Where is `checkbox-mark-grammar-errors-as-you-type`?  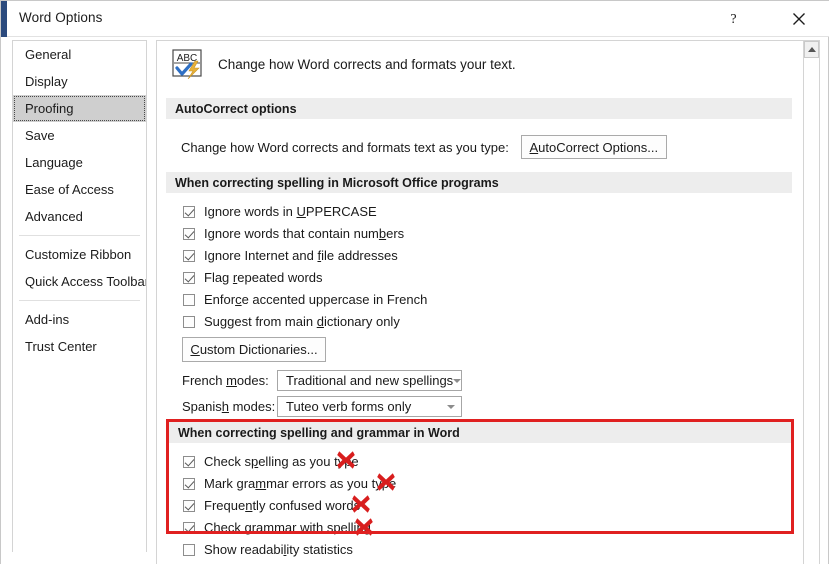
checkbox-mark-grammar-errors-as-you-type is located at coordinates (189, 483).